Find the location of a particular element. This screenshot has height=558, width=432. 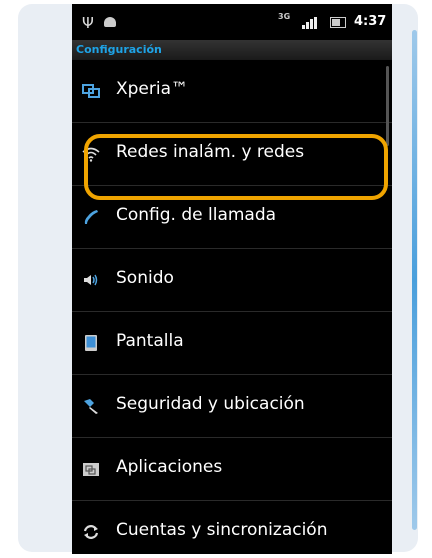

settings-item-label: Pantalla is located at coordinates (150, 341).